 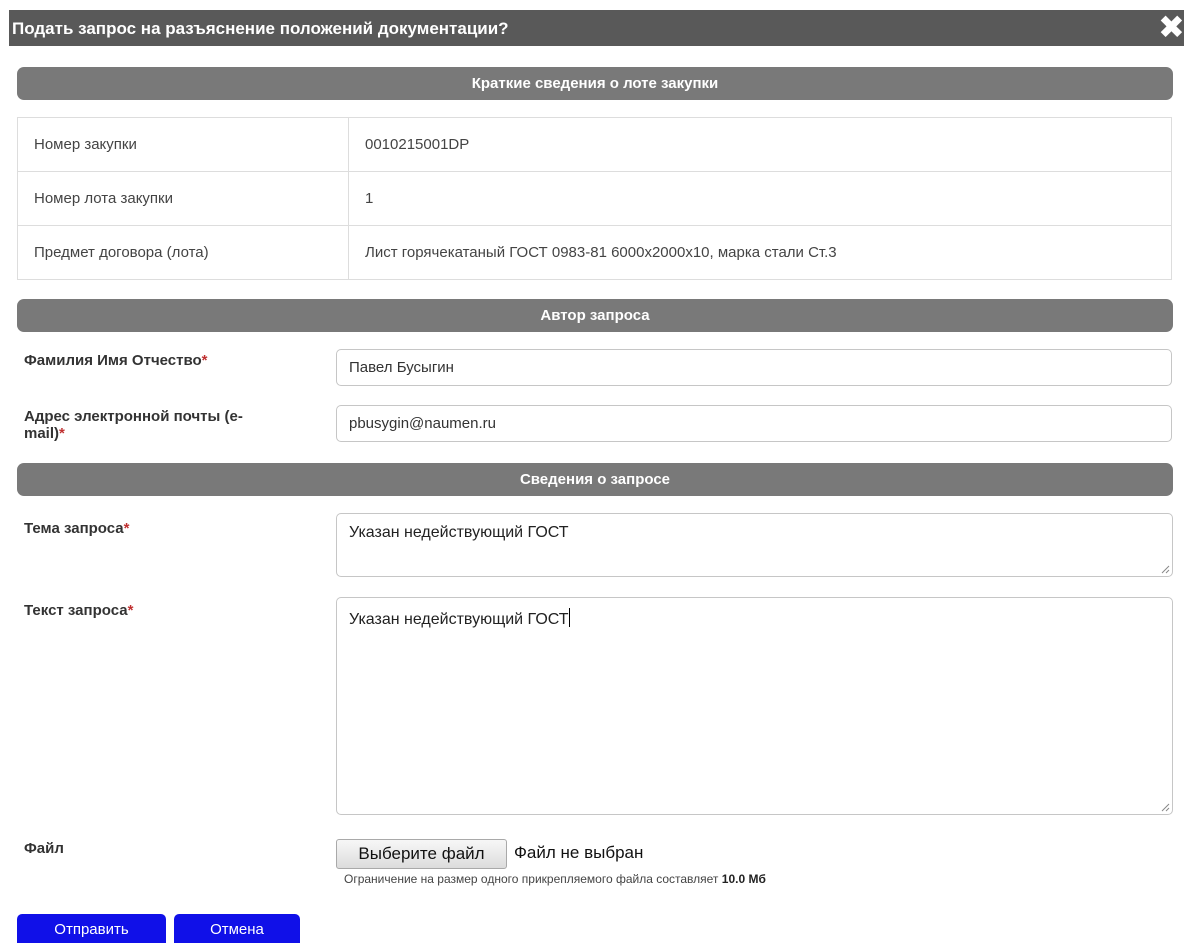 What do you see at coordinates (569, 617) in the screenshot?
I see `text-caret` at bounding box center [569, 617].